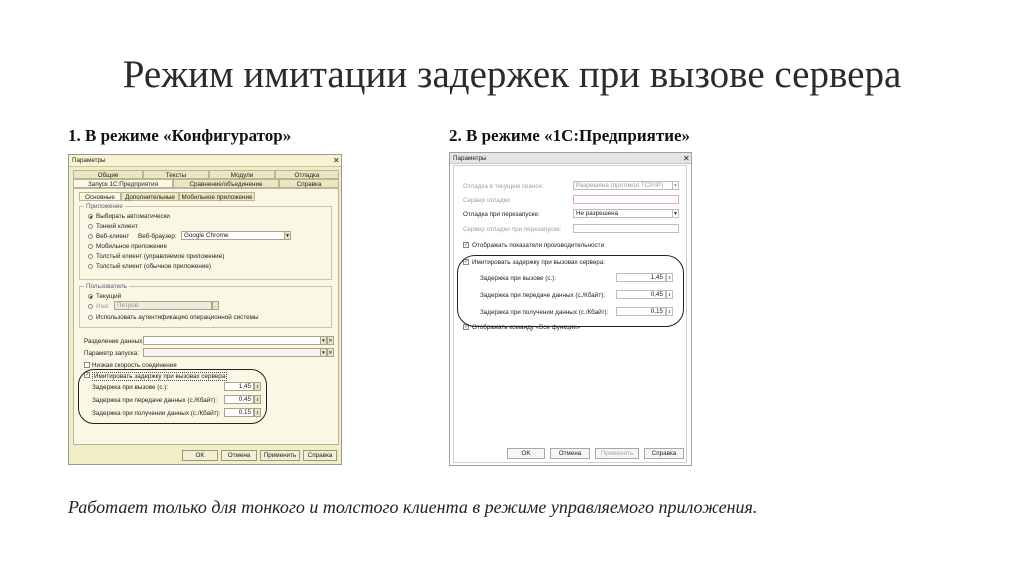  I want to click on subtab-main: Основные, so click(100, 196).